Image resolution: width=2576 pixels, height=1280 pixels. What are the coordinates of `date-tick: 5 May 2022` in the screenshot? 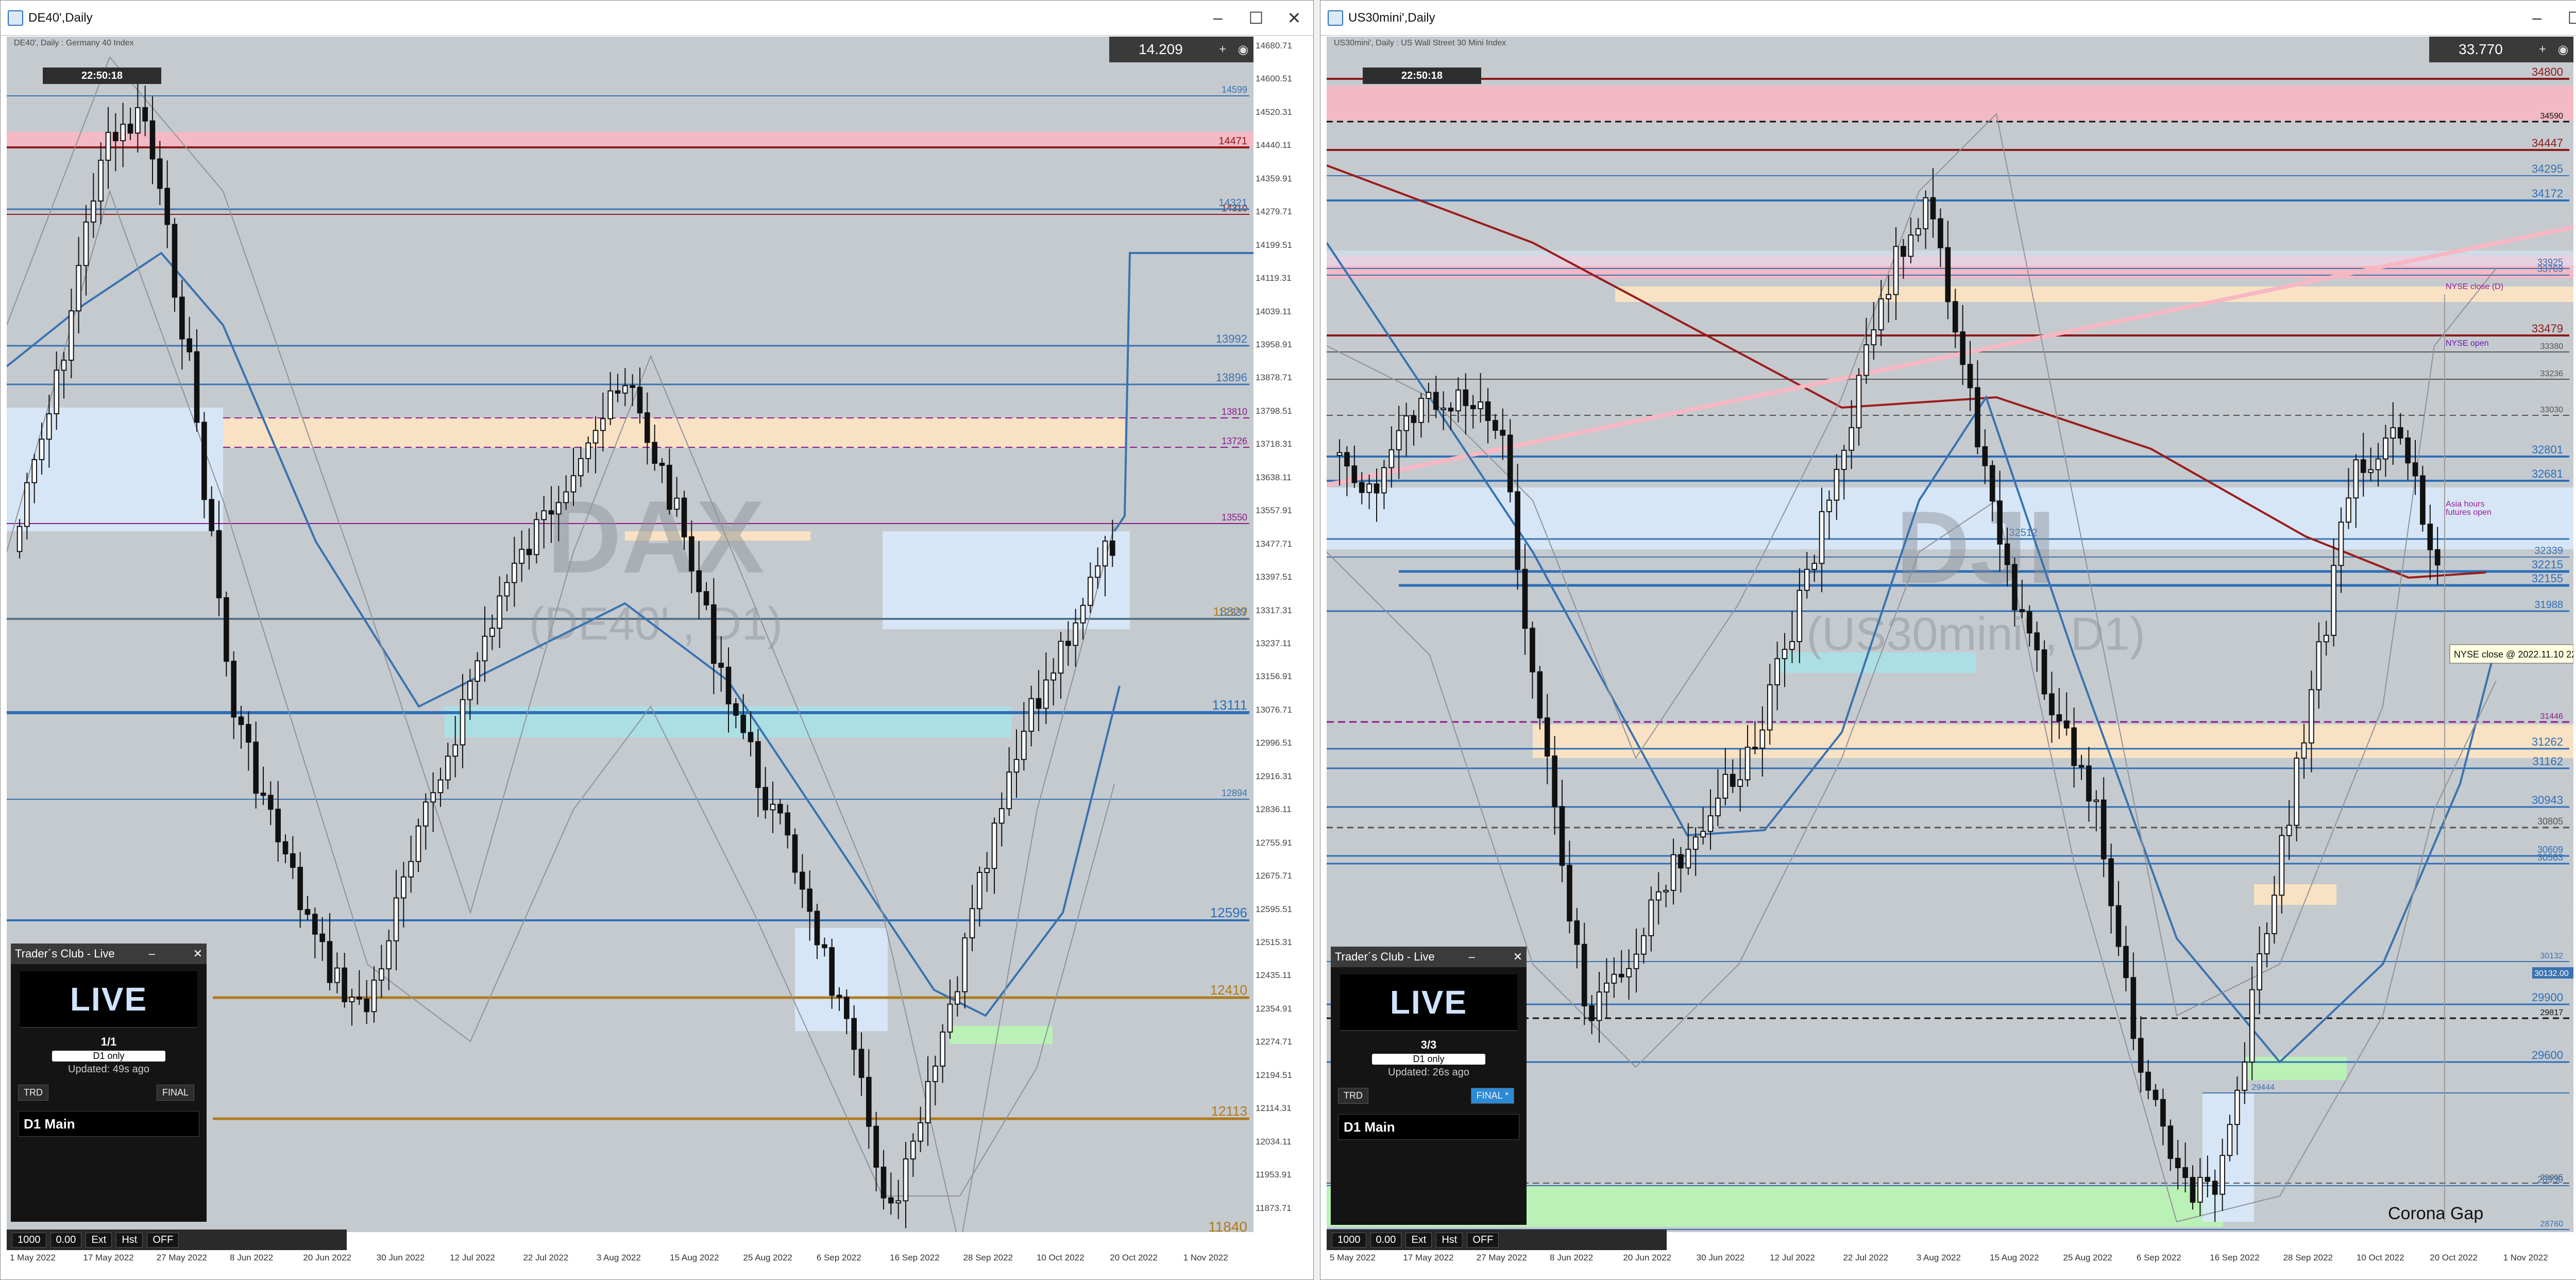 It's located at (1353, 1257).